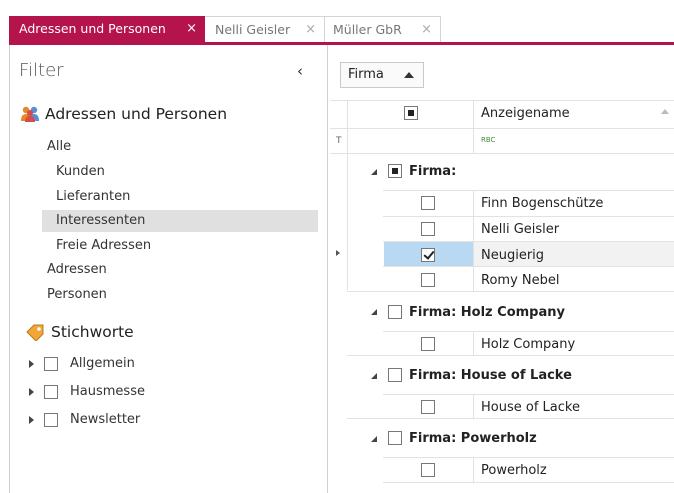  I want to click on tag-label-newsletter: Newsletter, so click(105, 419).